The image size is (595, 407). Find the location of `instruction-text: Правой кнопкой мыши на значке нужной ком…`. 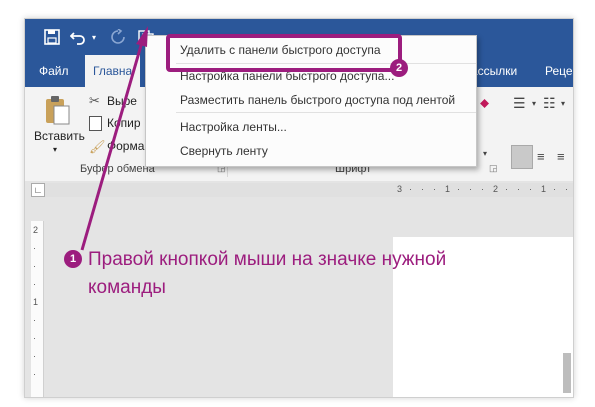

instruction-text: Правой кнопкой мыши на значке нужной ком… is located at coordinates (267, 273).